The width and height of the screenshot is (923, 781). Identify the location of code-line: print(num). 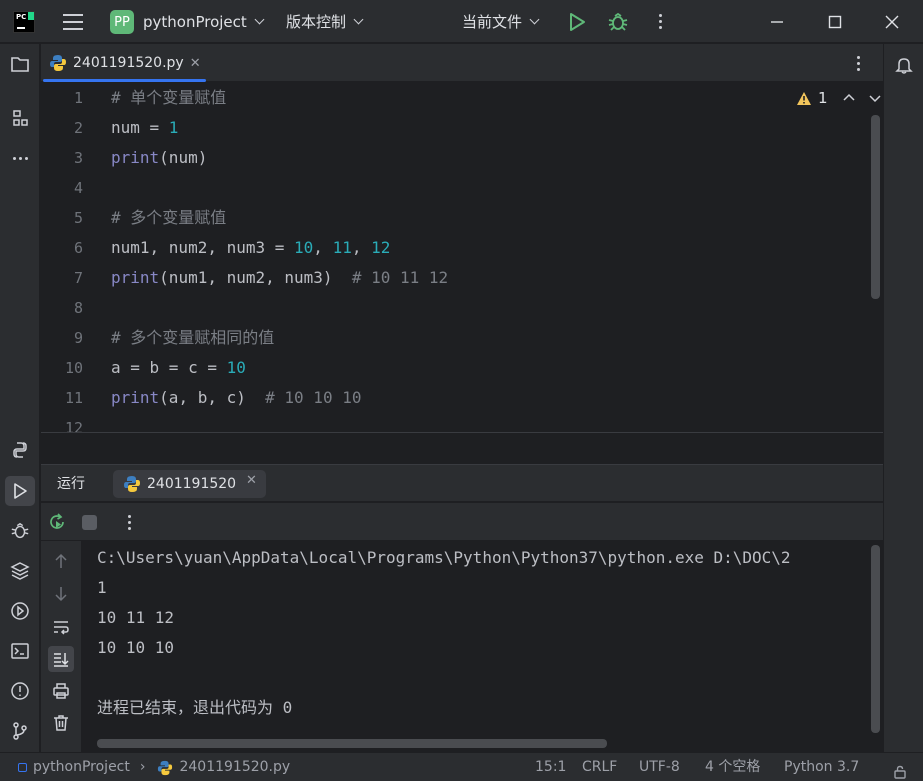
(159, 158).